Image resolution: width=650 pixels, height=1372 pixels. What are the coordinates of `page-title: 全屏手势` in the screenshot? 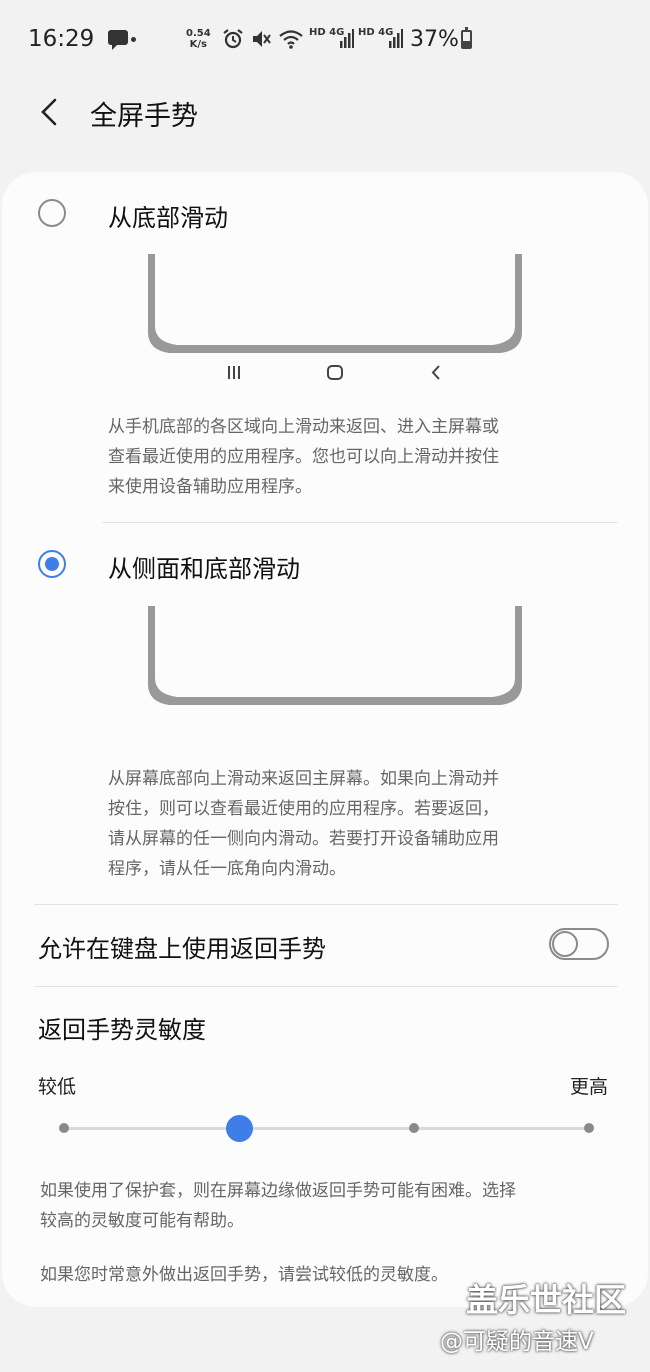 It's located at (144, 116).